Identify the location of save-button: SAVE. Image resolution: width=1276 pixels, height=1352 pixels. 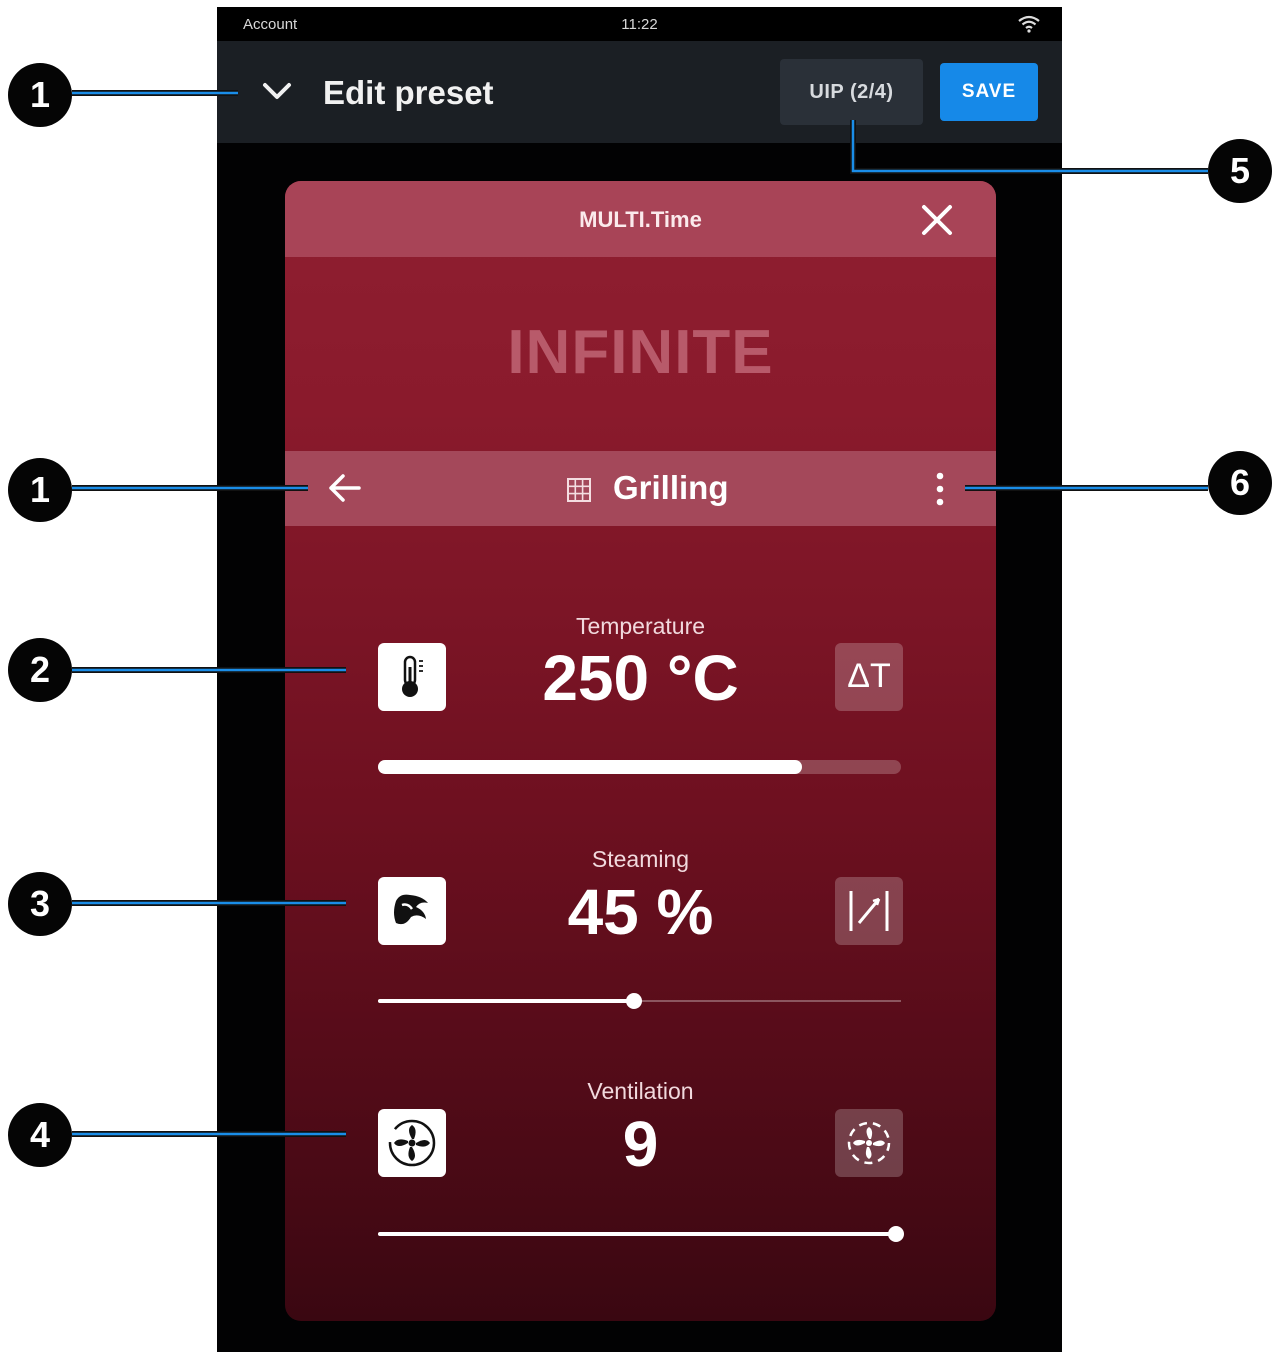
(989, 92).